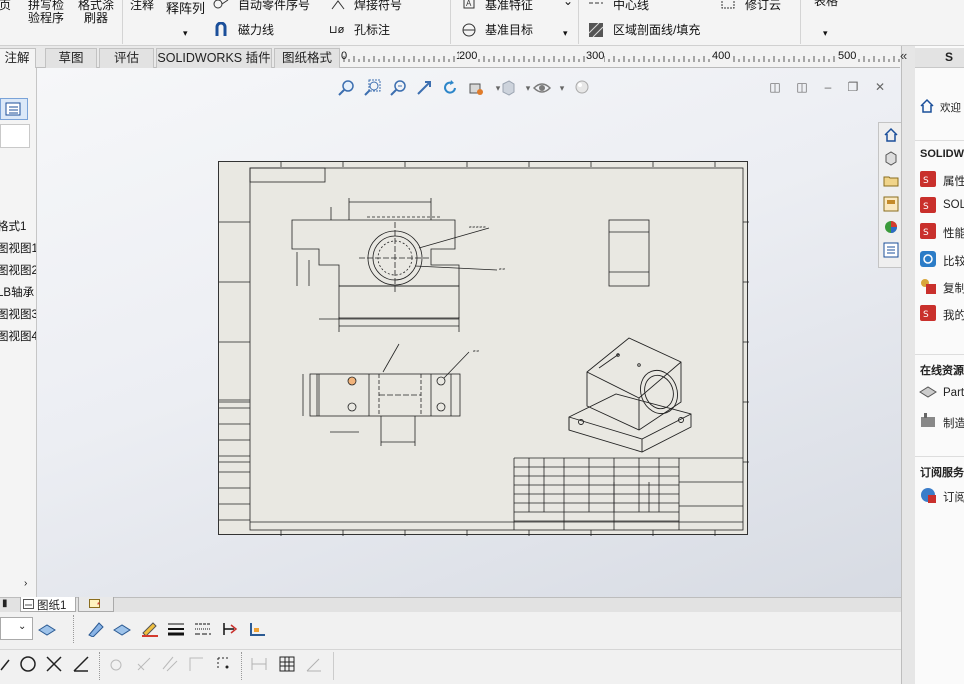  What do you see at coordinates (890, 157) in the screenshot?
I see `design-library-icon` at bounding box center [890, 157].